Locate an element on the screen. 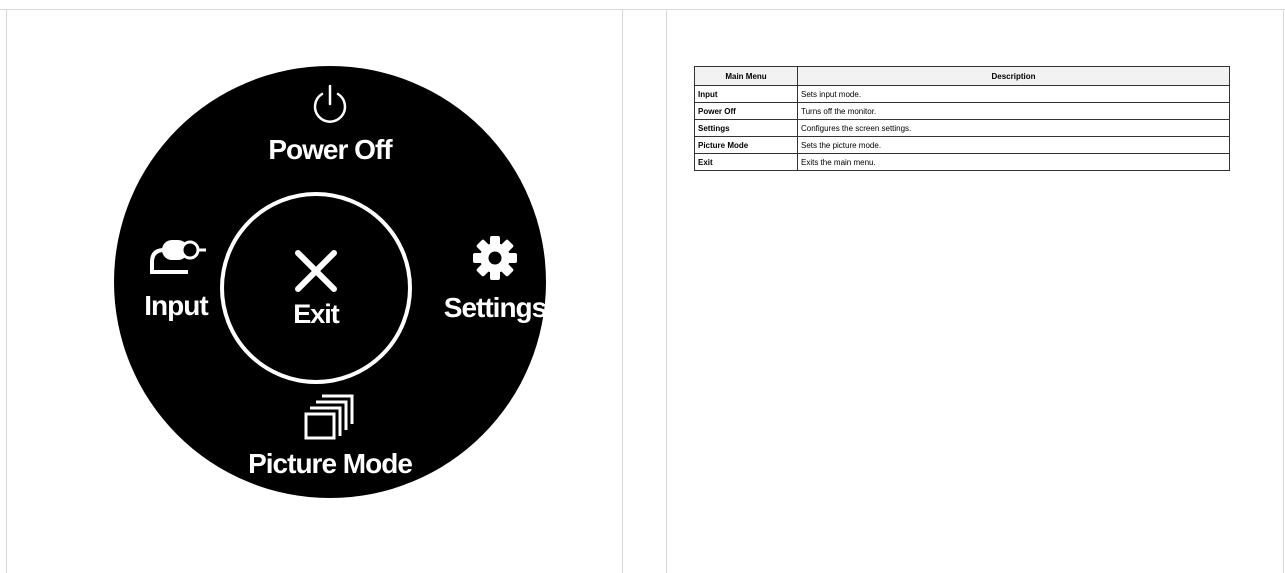 Image resolution: width=1285 pixels, height=573 pixels. exit-button: Exit is located at coordinates (316, 288).